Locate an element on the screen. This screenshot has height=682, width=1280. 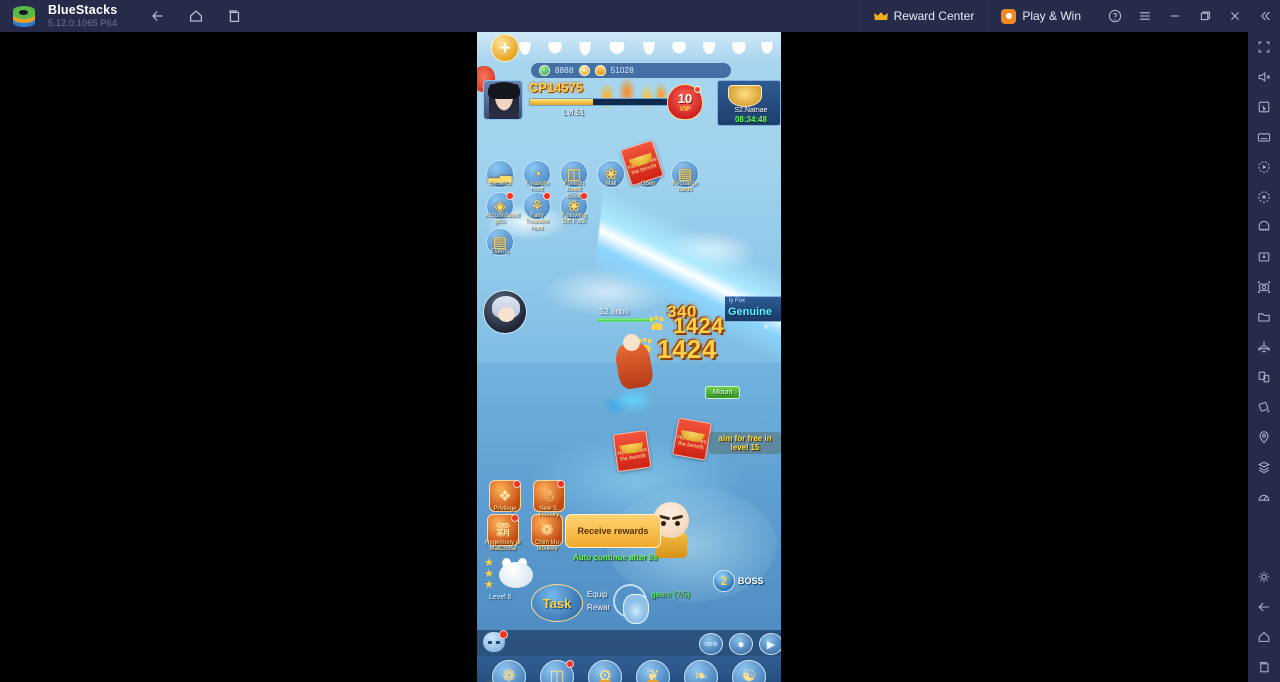
becoming-deity-icon: ☯ Becoming Deity is located at coordinates (749, 671).